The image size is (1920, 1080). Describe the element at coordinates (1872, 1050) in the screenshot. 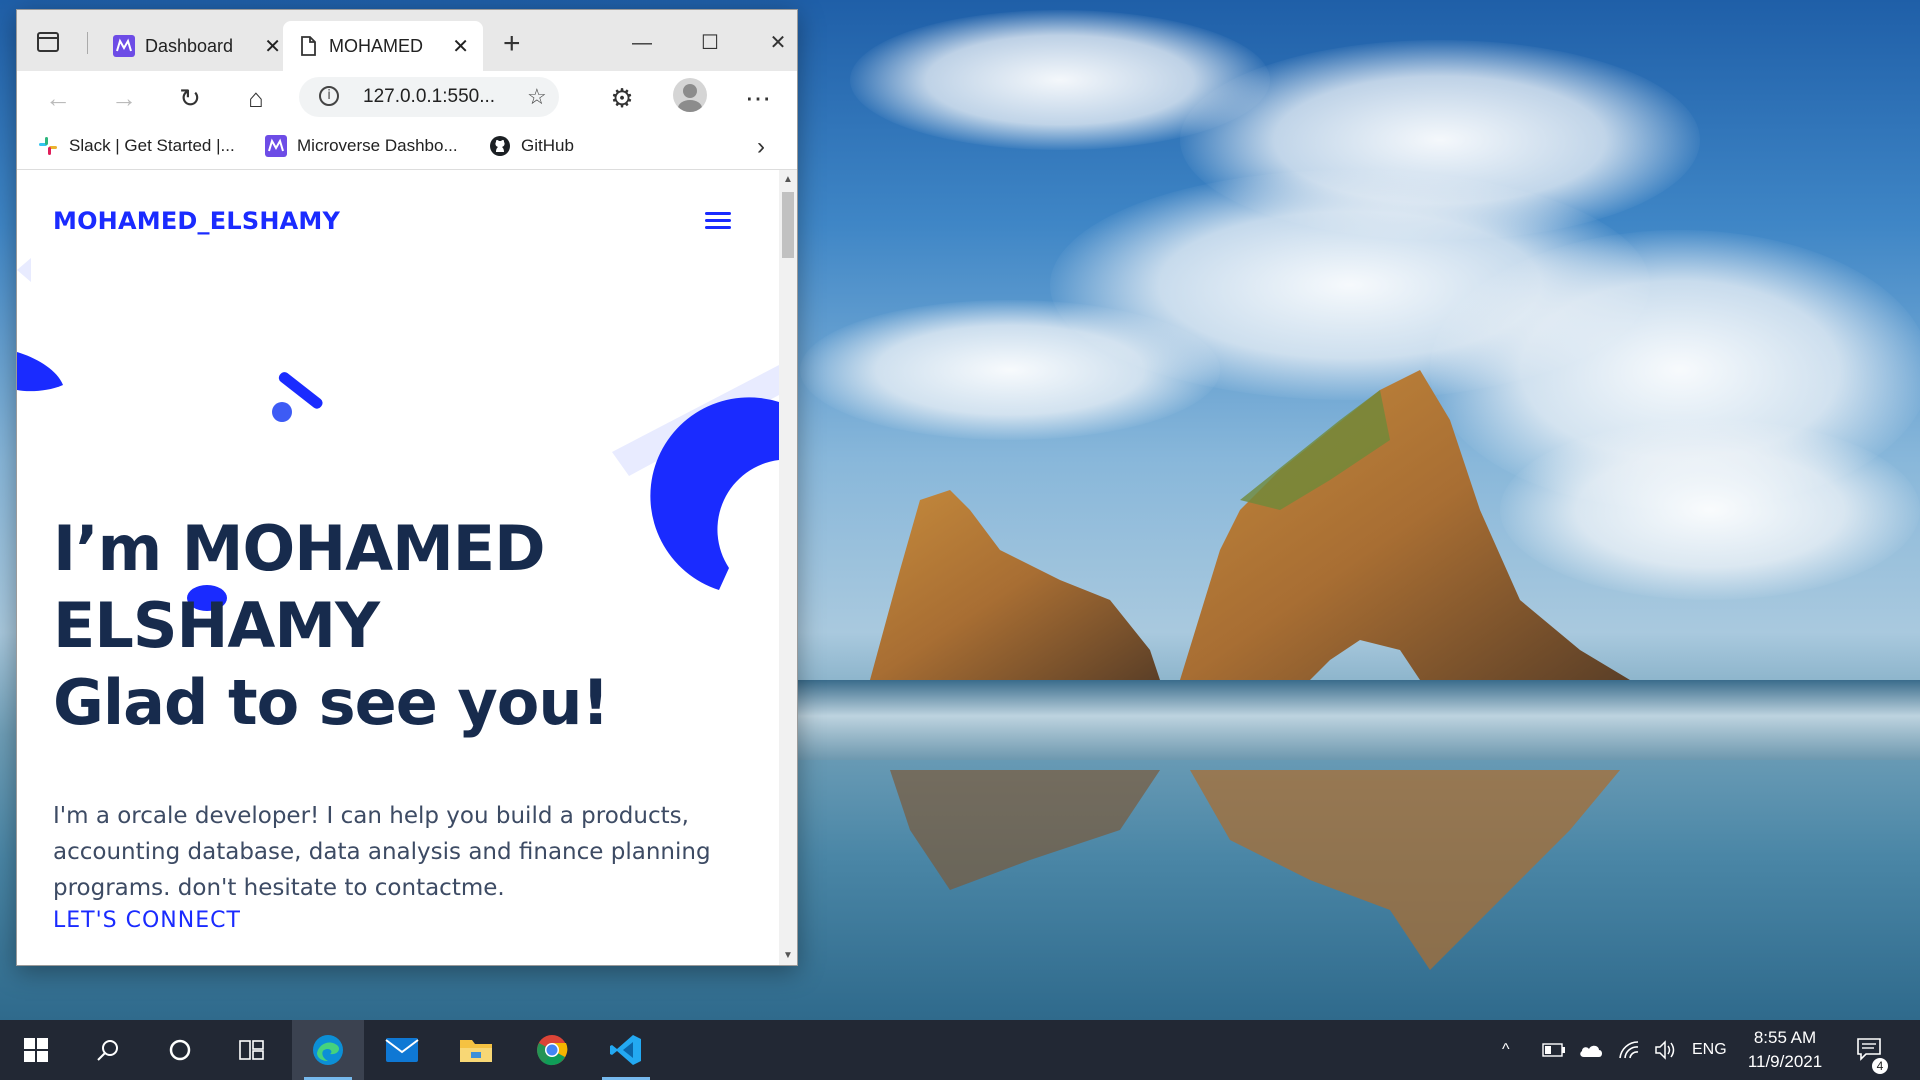

I see `notification-center: 4` at that location.